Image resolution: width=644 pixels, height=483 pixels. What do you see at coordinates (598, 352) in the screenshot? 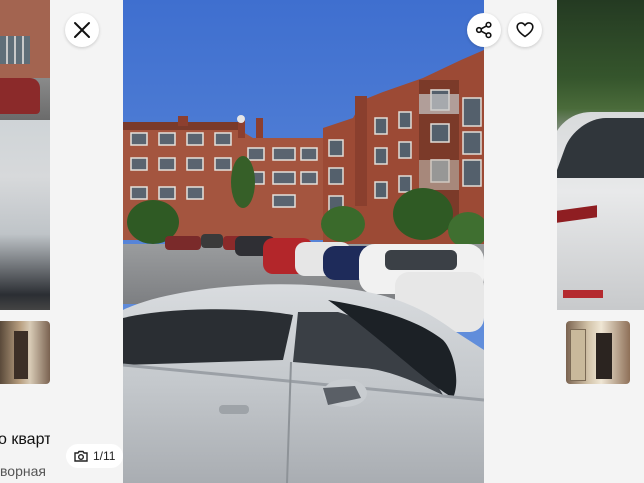
I see `right-listing-thumbnail` at bounding box center [598, 352].